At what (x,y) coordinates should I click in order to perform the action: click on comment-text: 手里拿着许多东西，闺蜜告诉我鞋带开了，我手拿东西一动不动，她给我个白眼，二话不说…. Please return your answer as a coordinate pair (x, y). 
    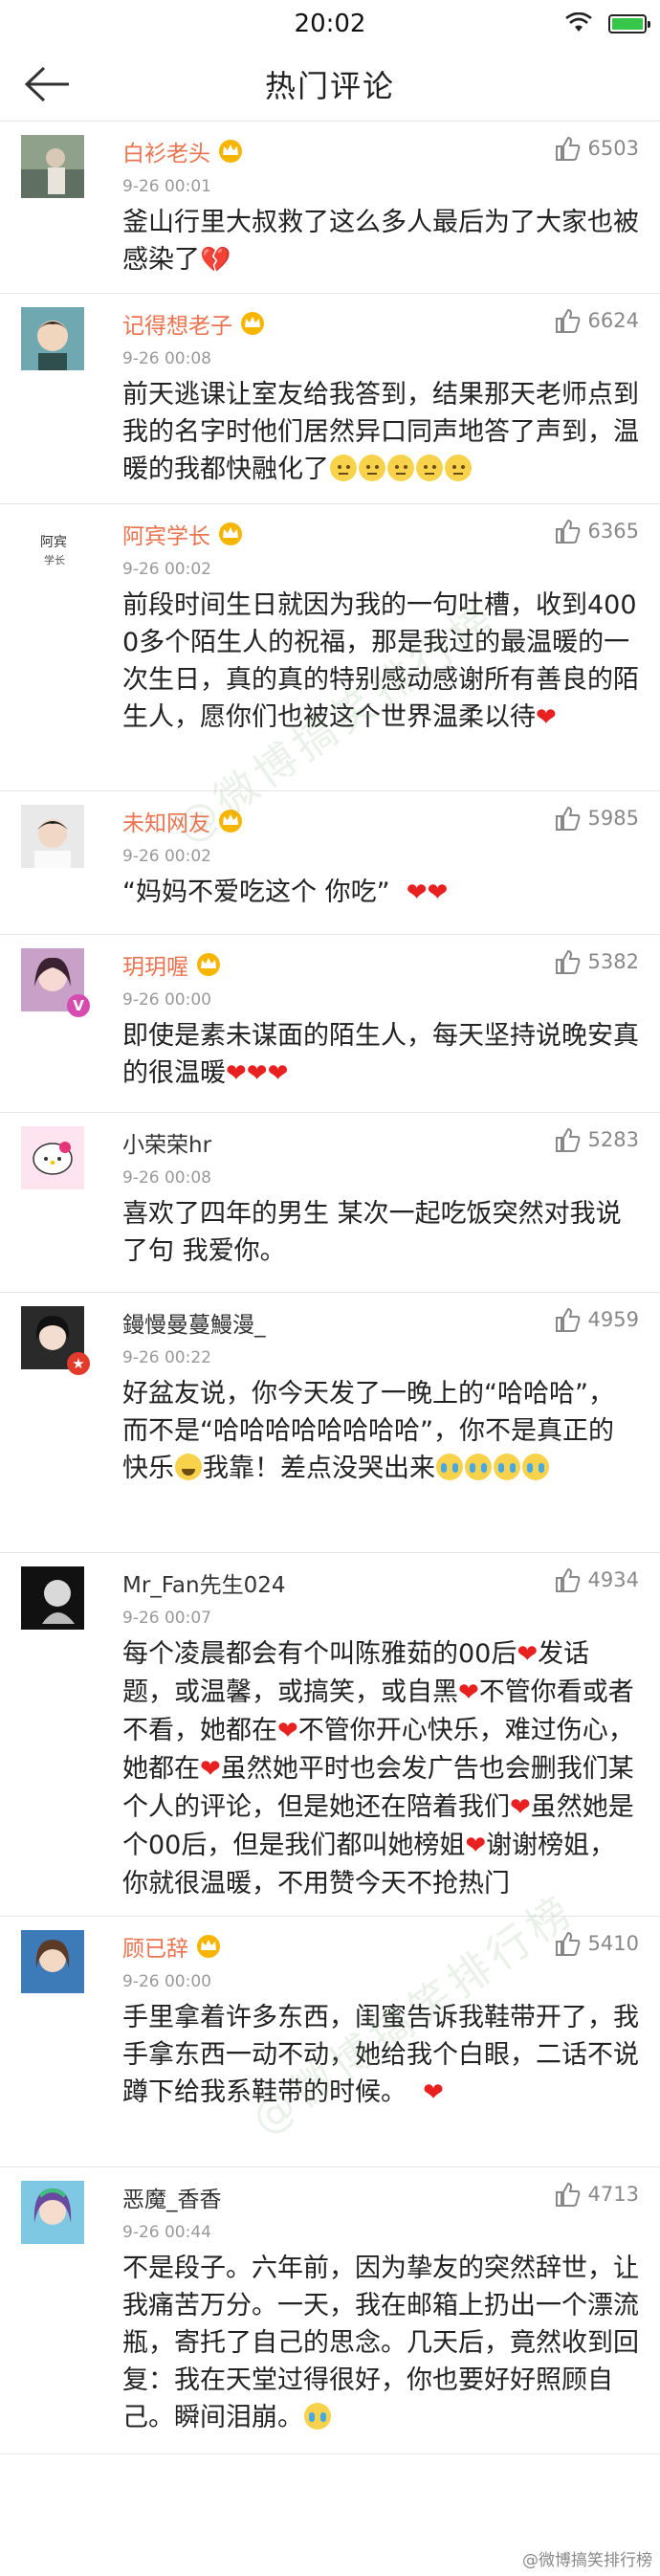
    Looking at the image, I should click on (380, 2055).